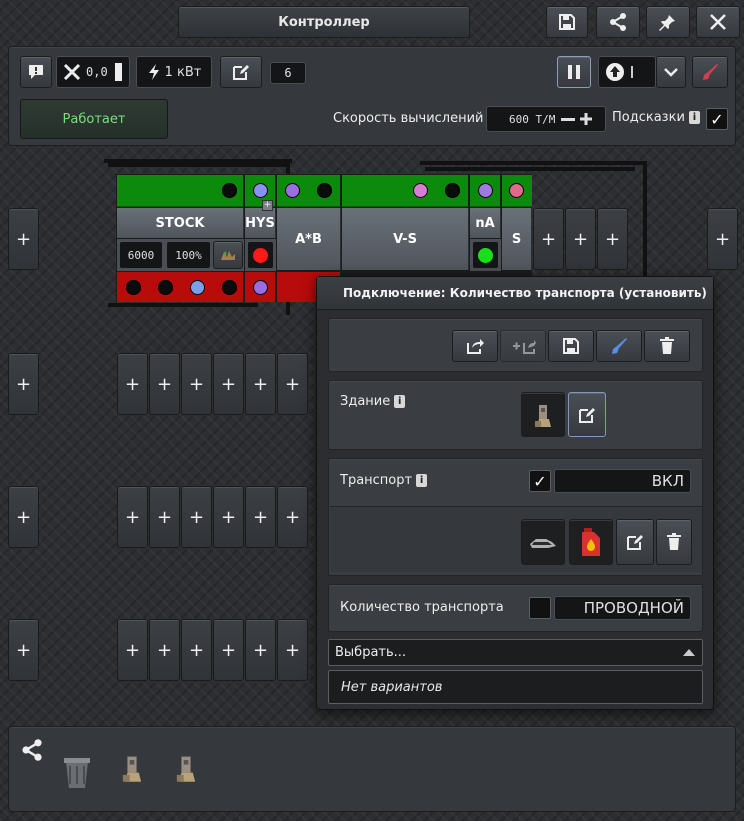  Describe the element at coordinates (540, 608) in the screenshot. I see `count-checkbox` at that location.